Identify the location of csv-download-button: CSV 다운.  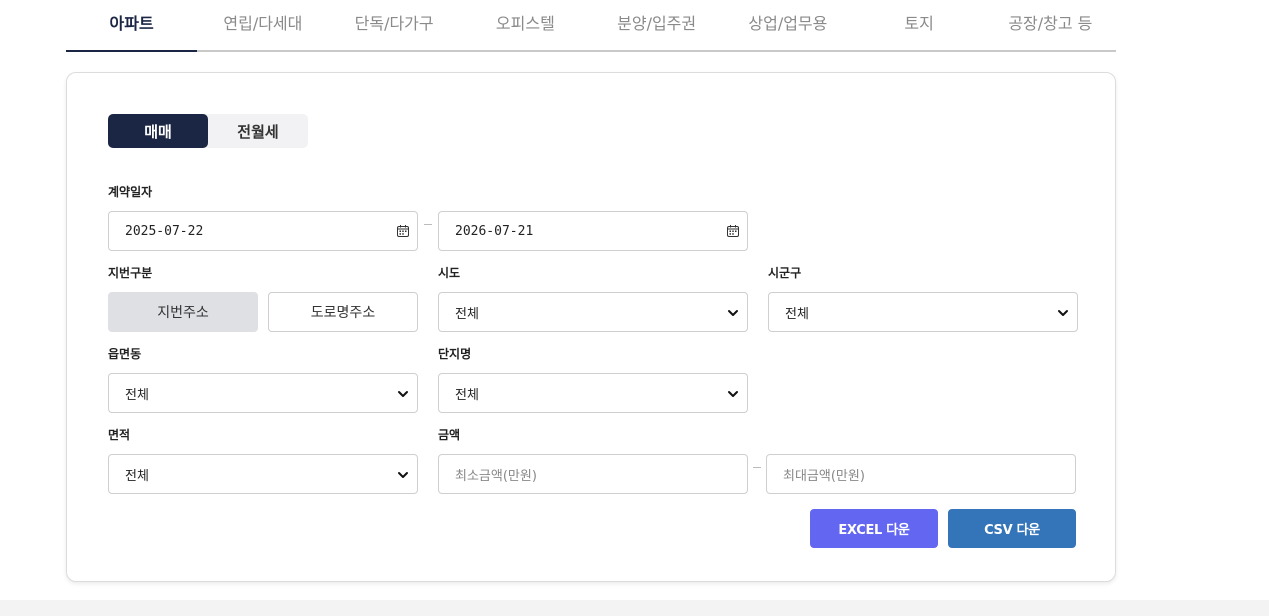
(1012, 528).